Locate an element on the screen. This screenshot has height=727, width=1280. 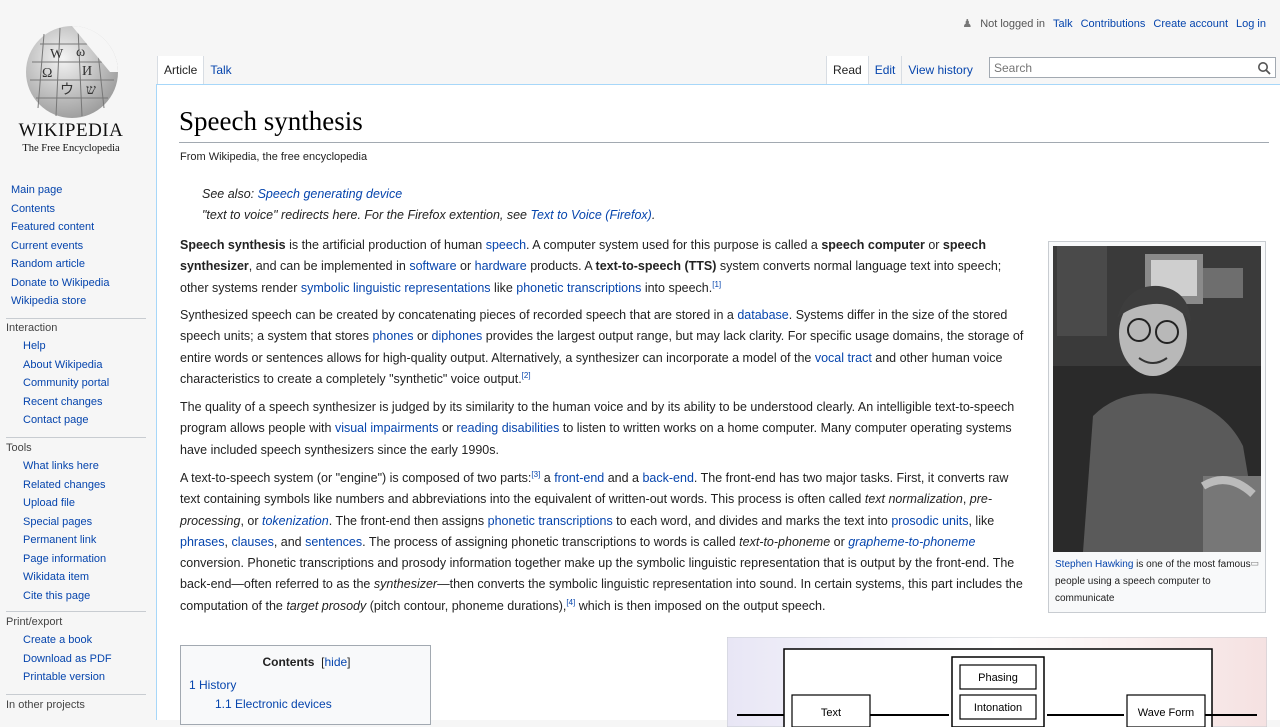
link-prosodic-units: prosodic units is located at coordinates (929, 521).